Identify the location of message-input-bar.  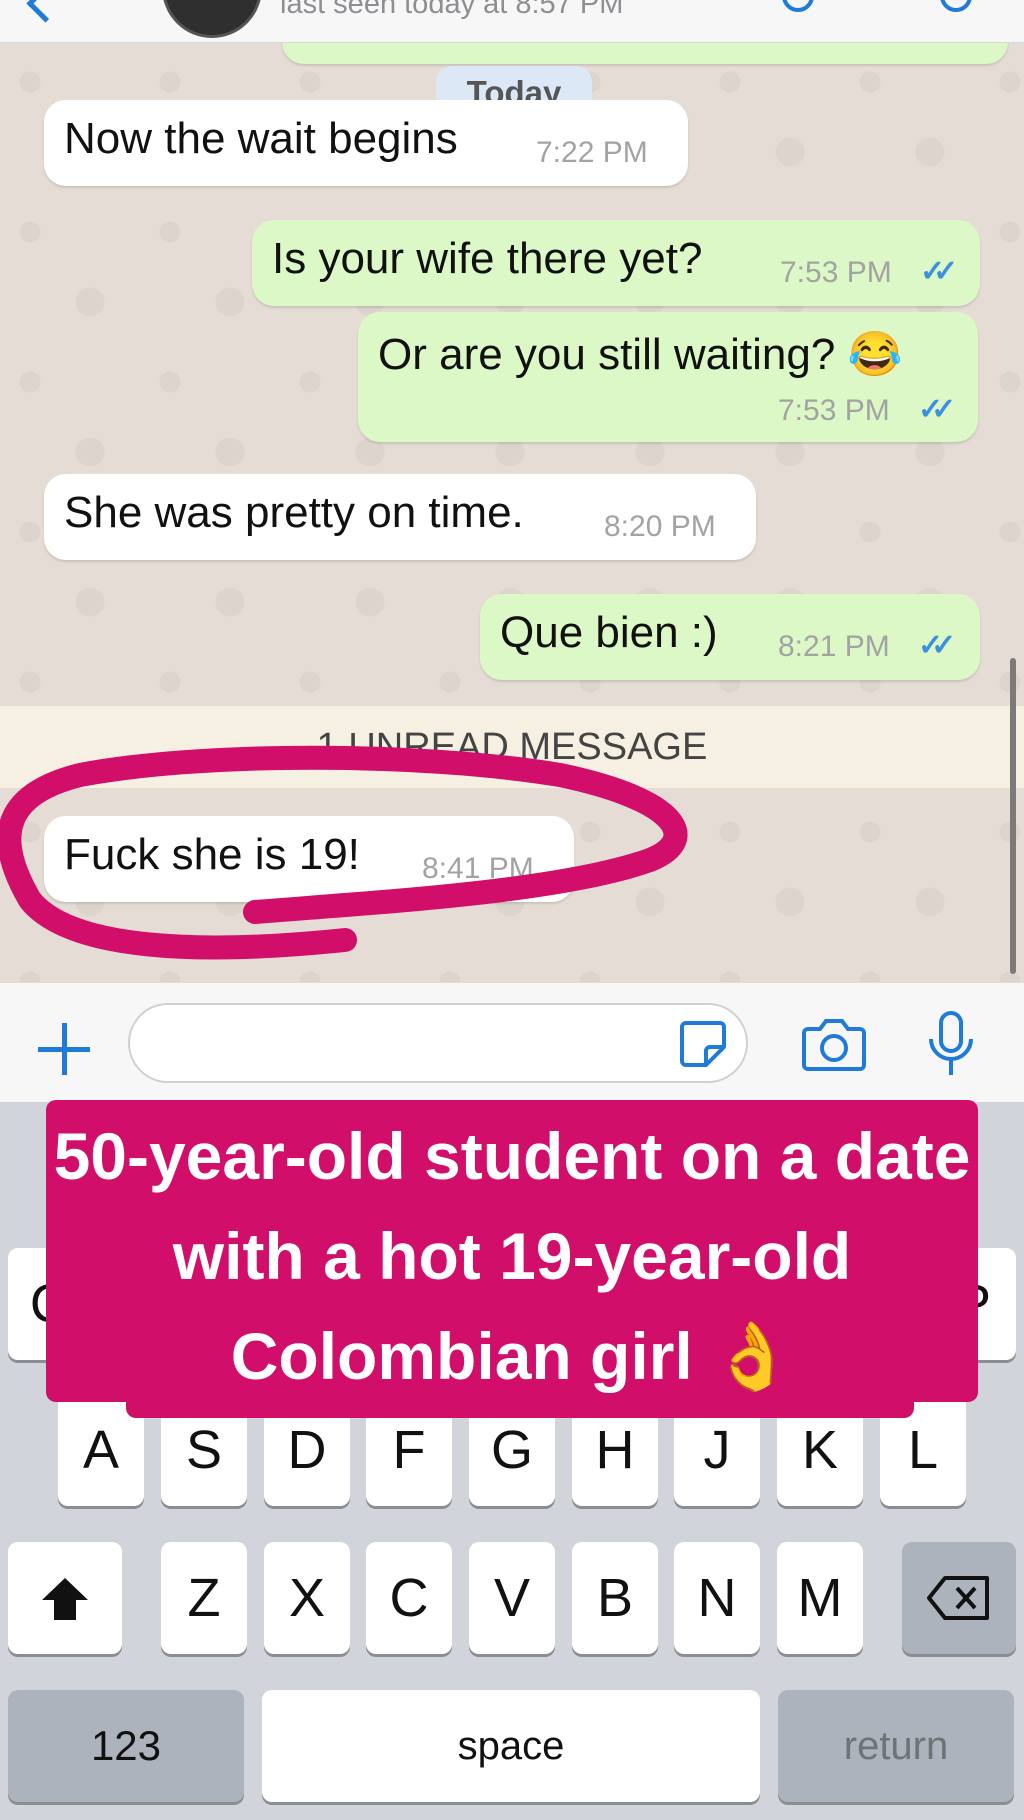
(512, 1042).